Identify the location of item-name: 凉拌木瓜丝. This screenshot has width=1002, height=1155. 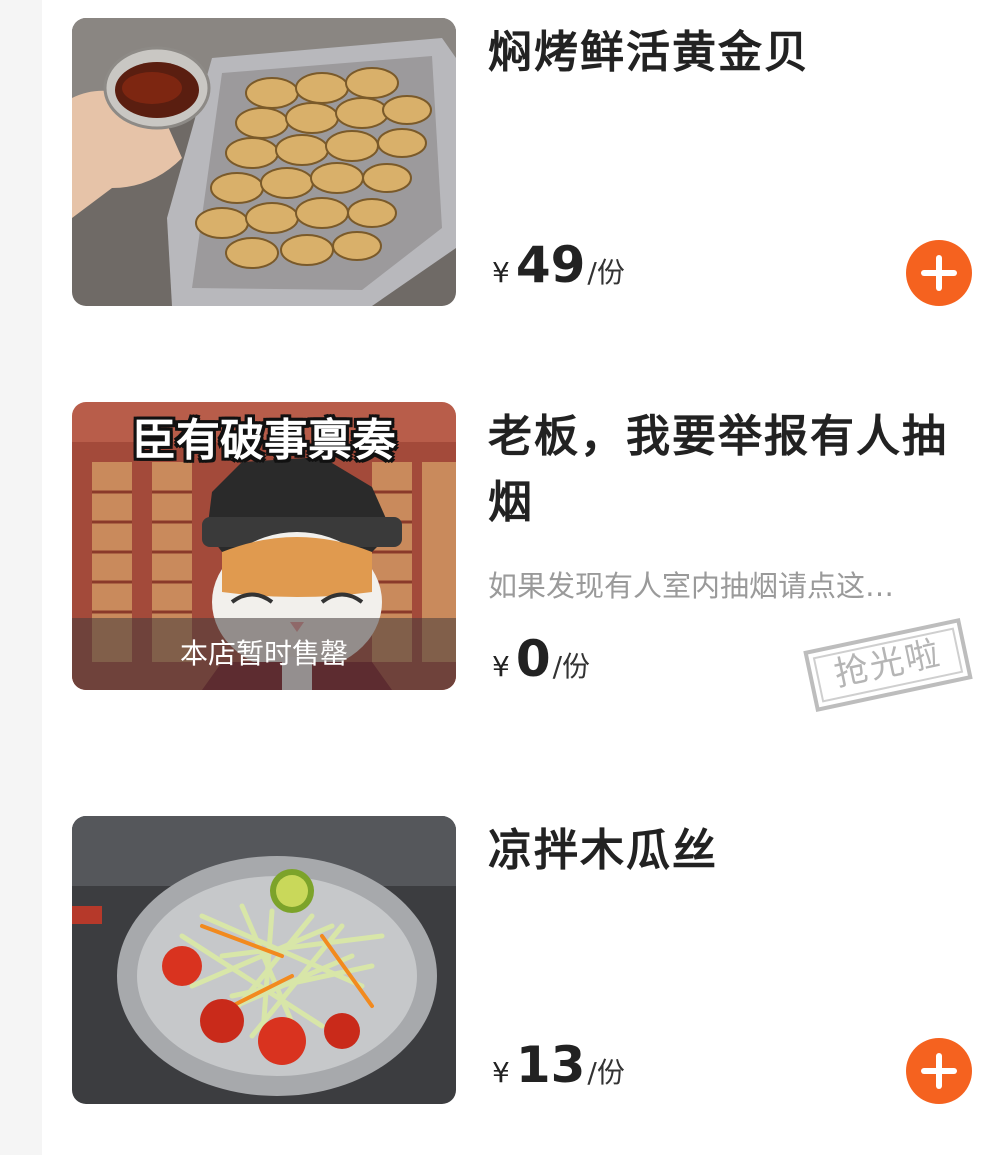
(603, 850).